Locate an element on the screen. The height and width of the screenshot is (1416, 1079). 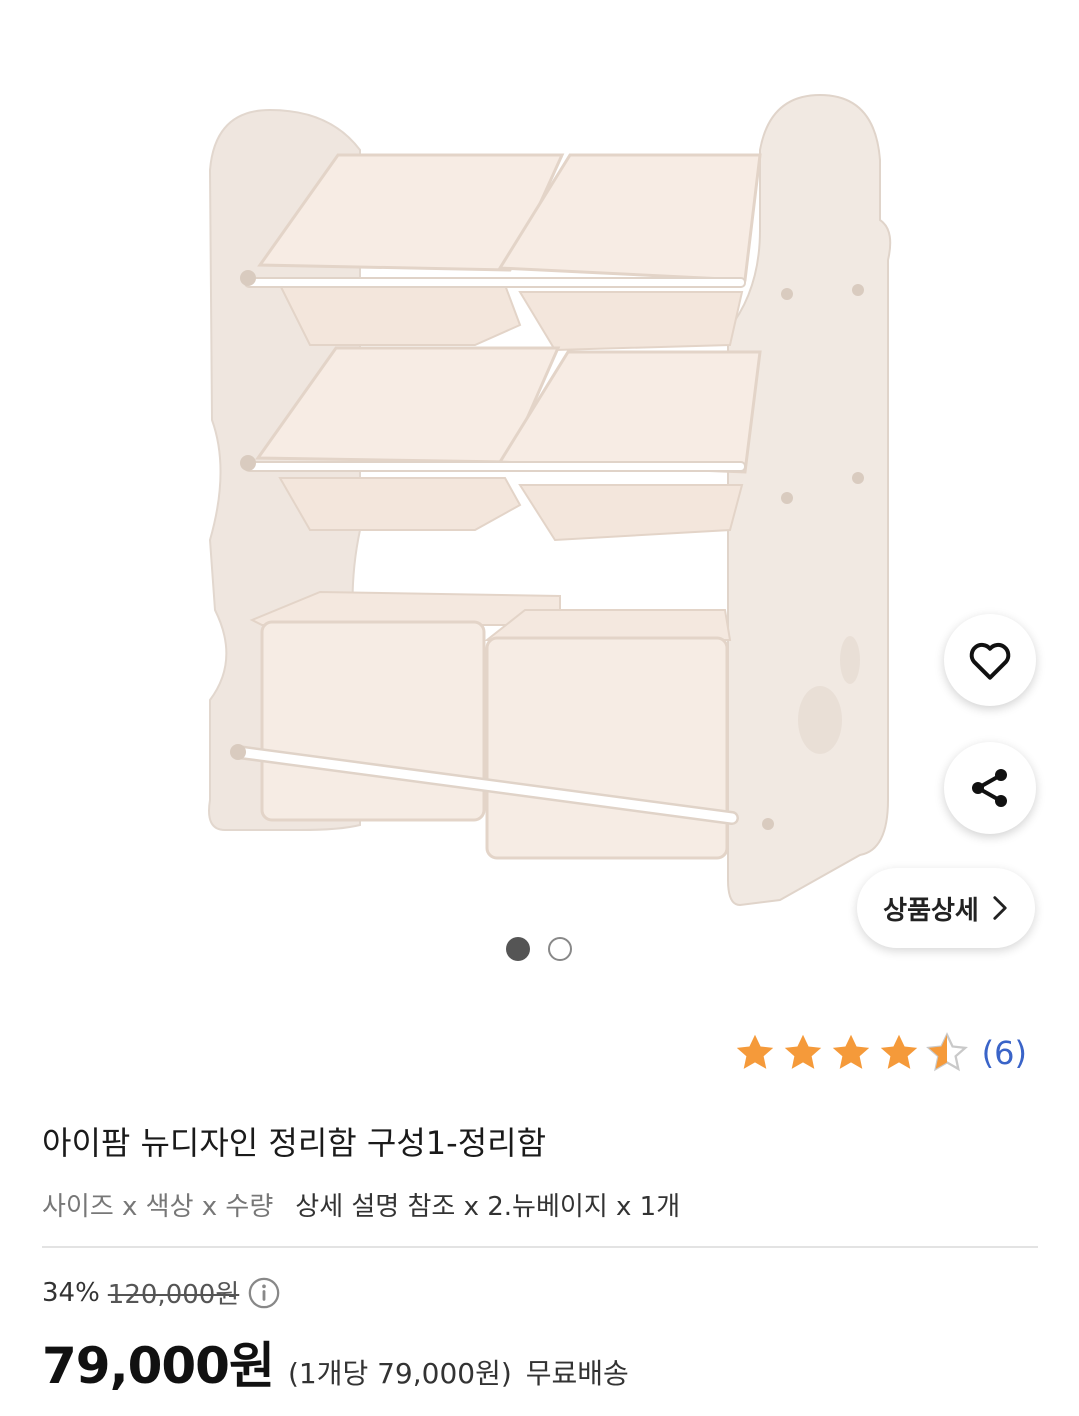
shipping-info: 무료배송 is located at coordinates (577, 1373).